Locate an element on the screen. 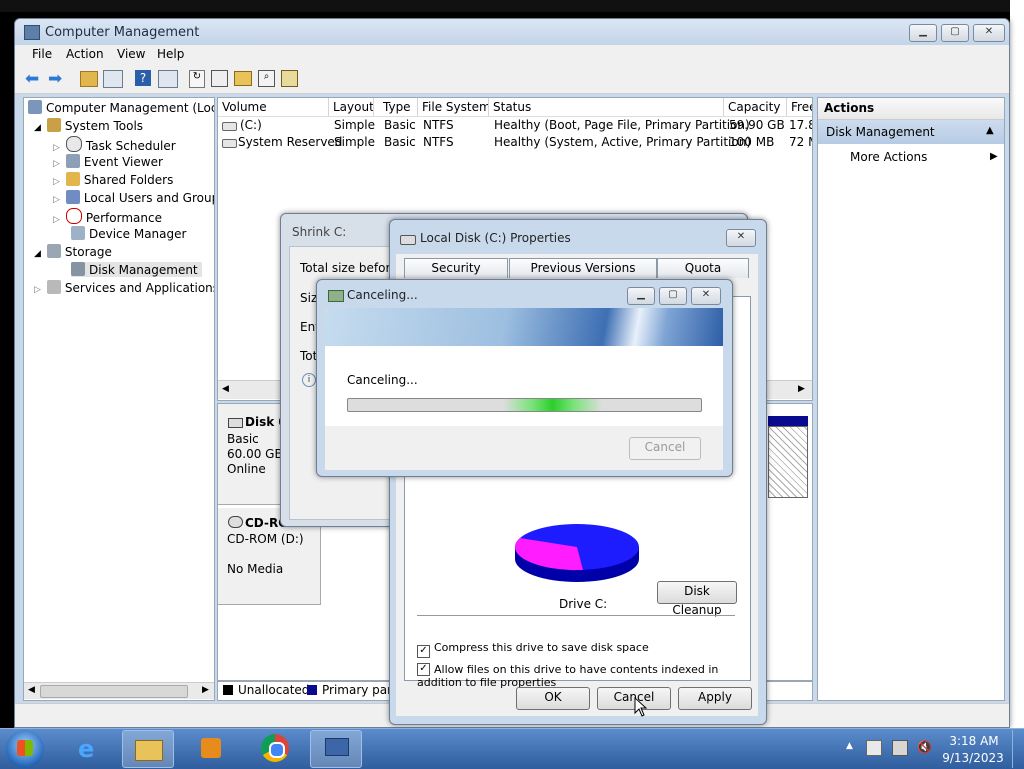 Image resolution: width=1024 pixels, height=769 pixels. close-button: ✕ is located at coordinates (989, 33).